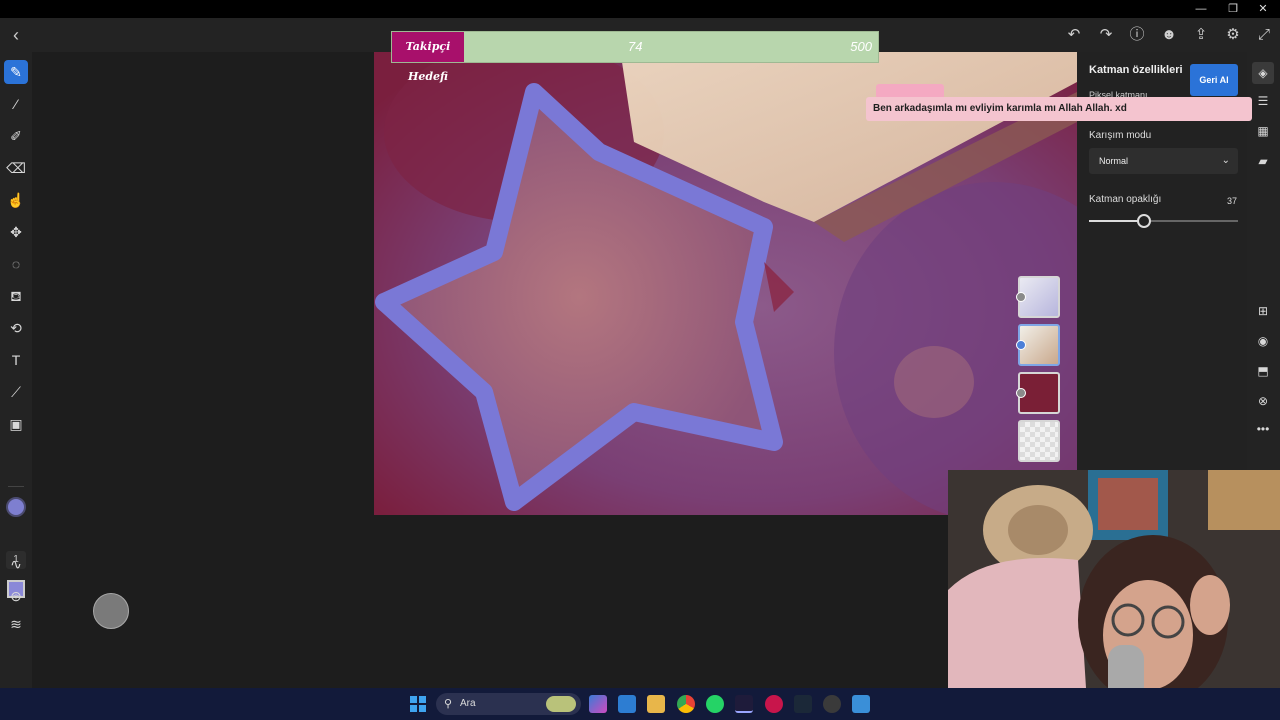  I want to click on image-icon: ▣, so click(16, 424).